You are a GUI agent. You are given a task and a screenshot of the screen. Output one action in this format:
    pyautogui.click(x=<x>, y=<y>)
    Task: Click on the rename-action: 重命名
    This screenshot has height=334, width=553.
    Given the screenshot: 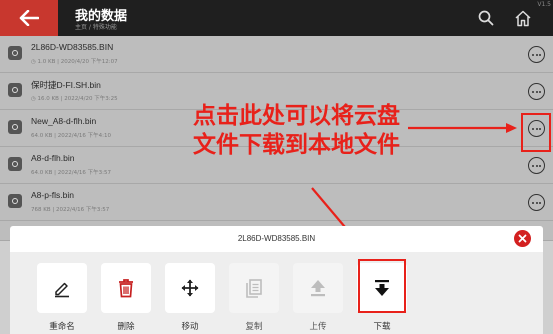 What is the action you would take?
    pyautogui.click(x=62, y=297)
    